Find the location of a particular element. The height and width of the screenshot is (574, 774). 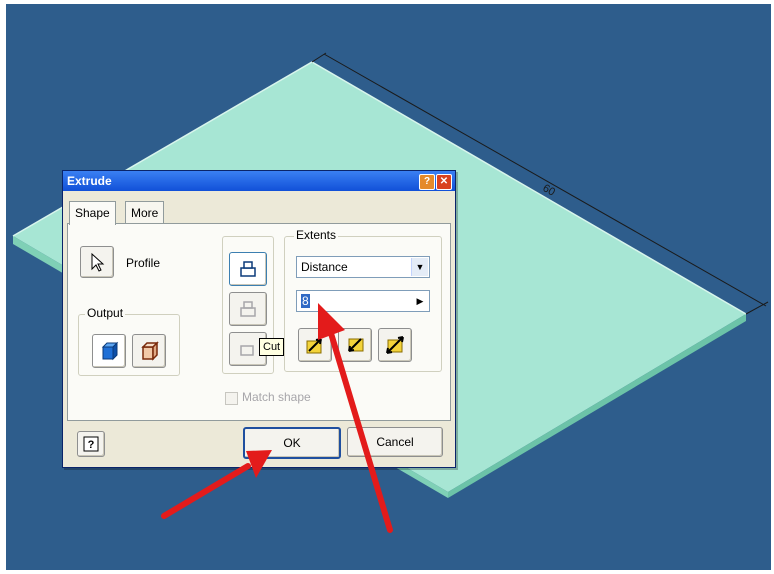

tab-shape-label: Shape is located at coordinates (92, 213).